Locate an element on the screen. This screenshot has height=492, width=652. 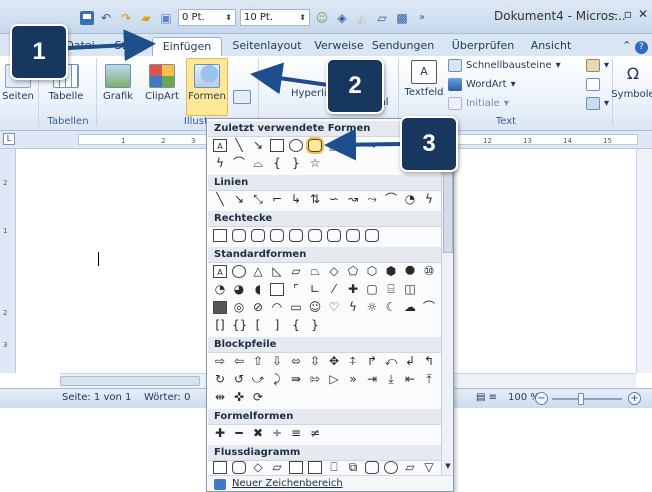
left-right-arrow-shape-icon: ⬄ is located at coordinates (296, 361).